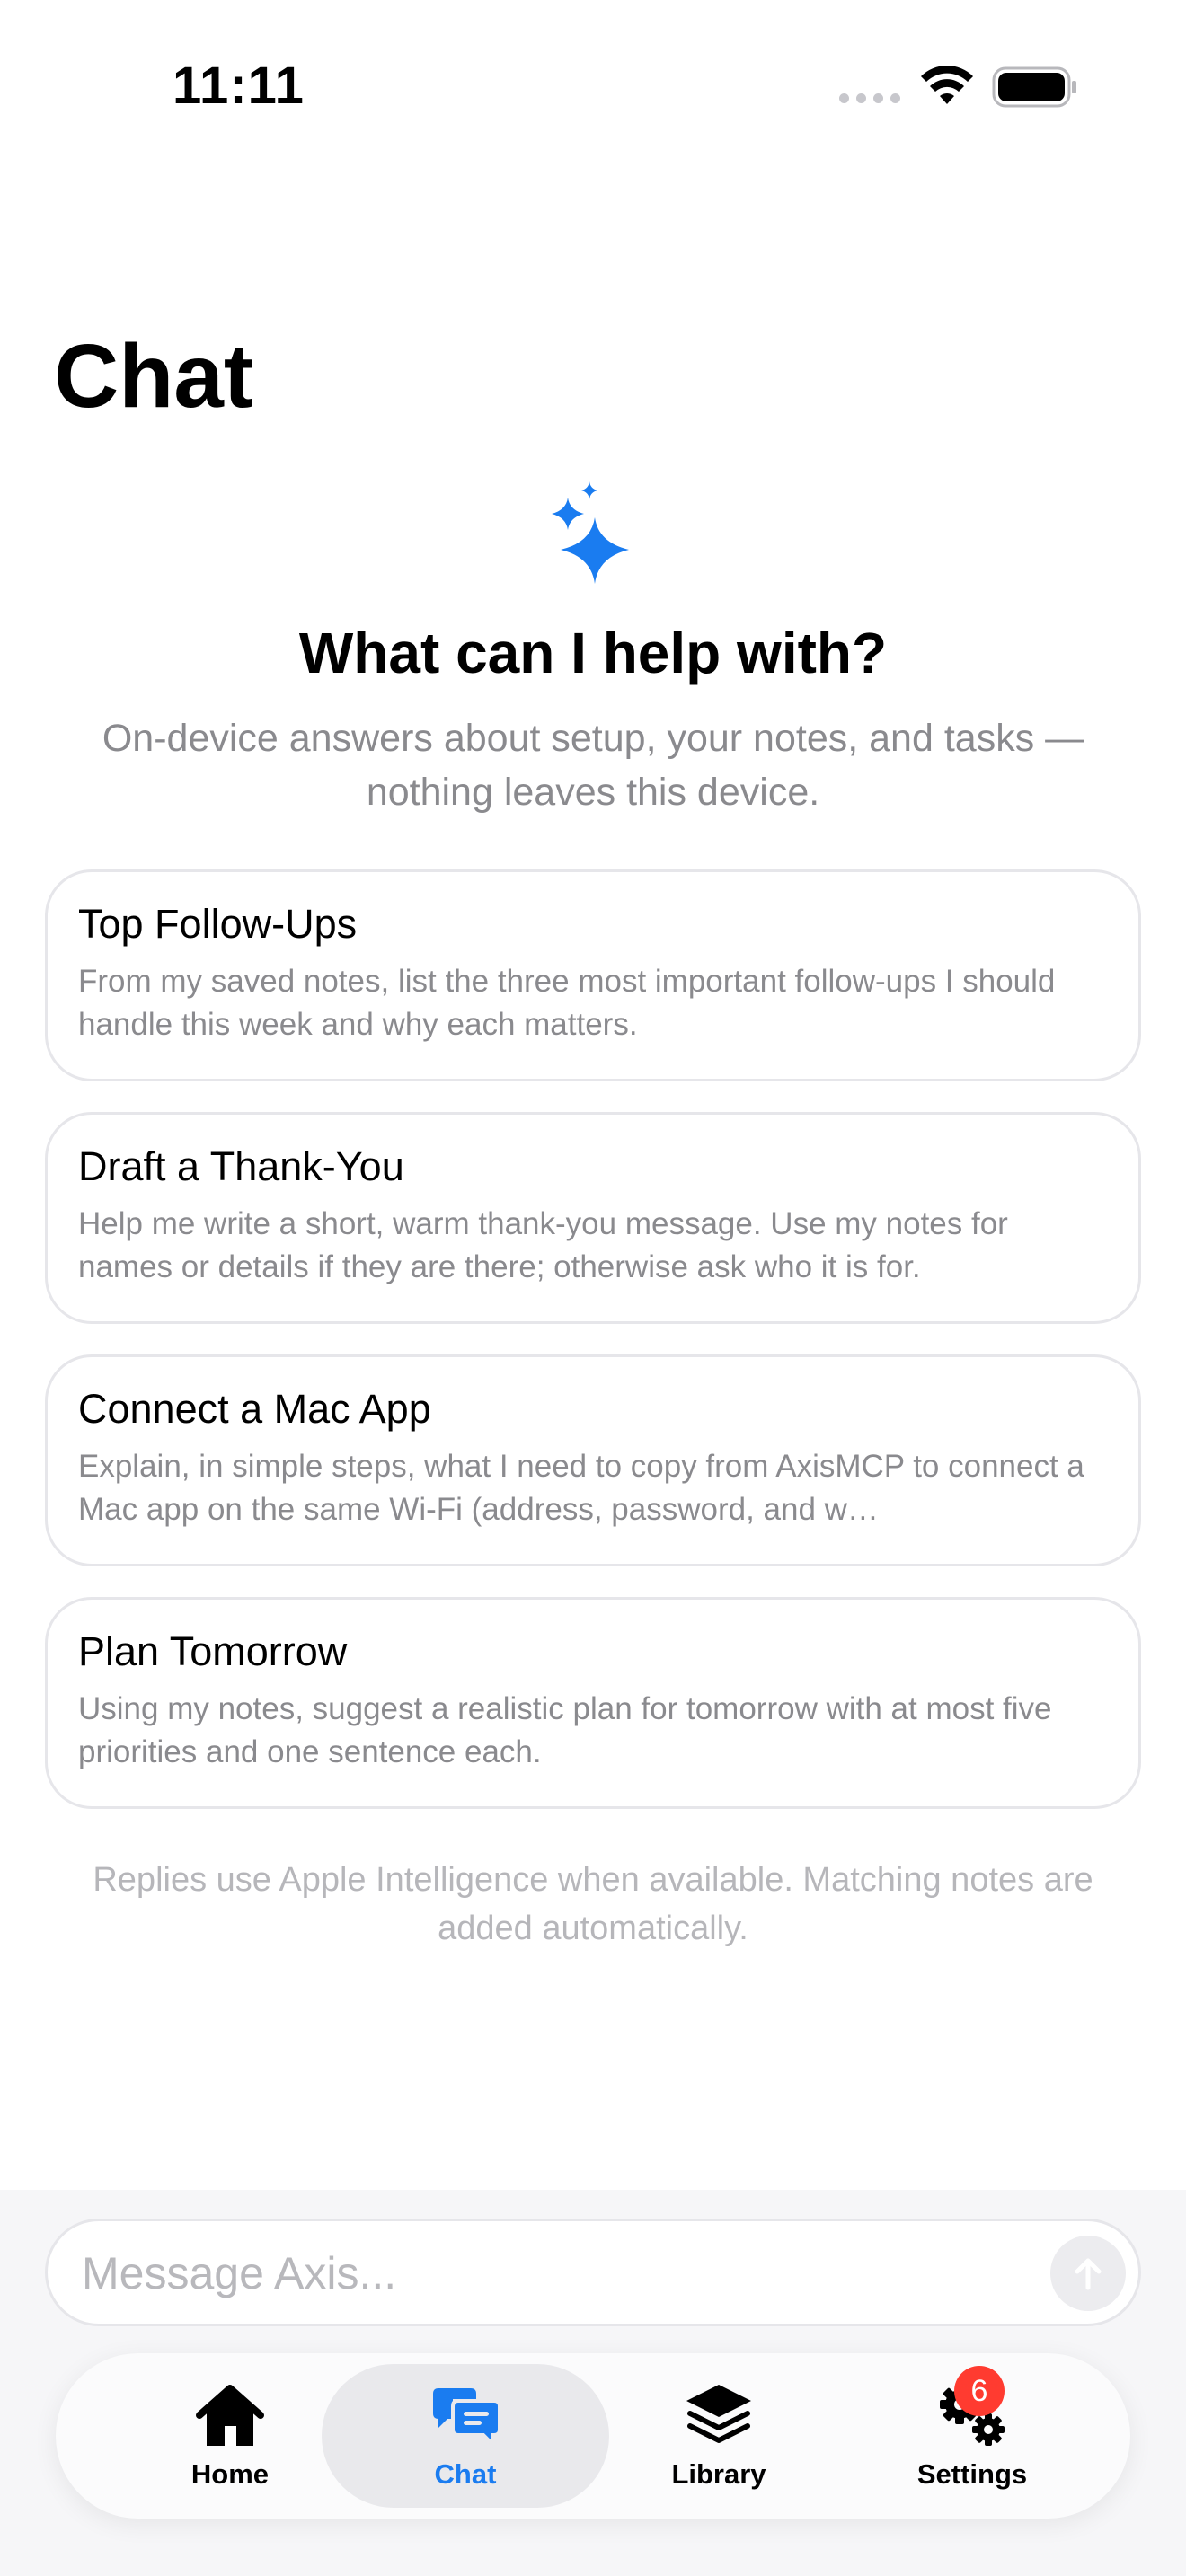  Describe the element at coordinates (230, 2474) in the screenshot. I see `tab-label: Home` at that location.